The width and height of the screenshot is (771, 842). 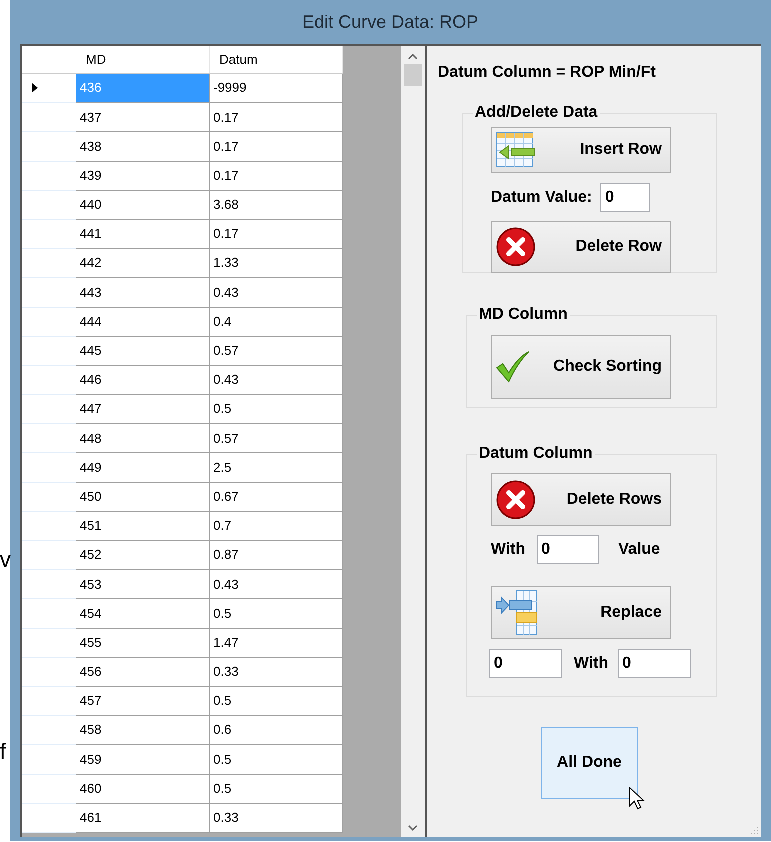 What do you see at coordinates (276, 497) in the screenshot?
I see `table-cell: 0.67` at bounding box center [276, 497].